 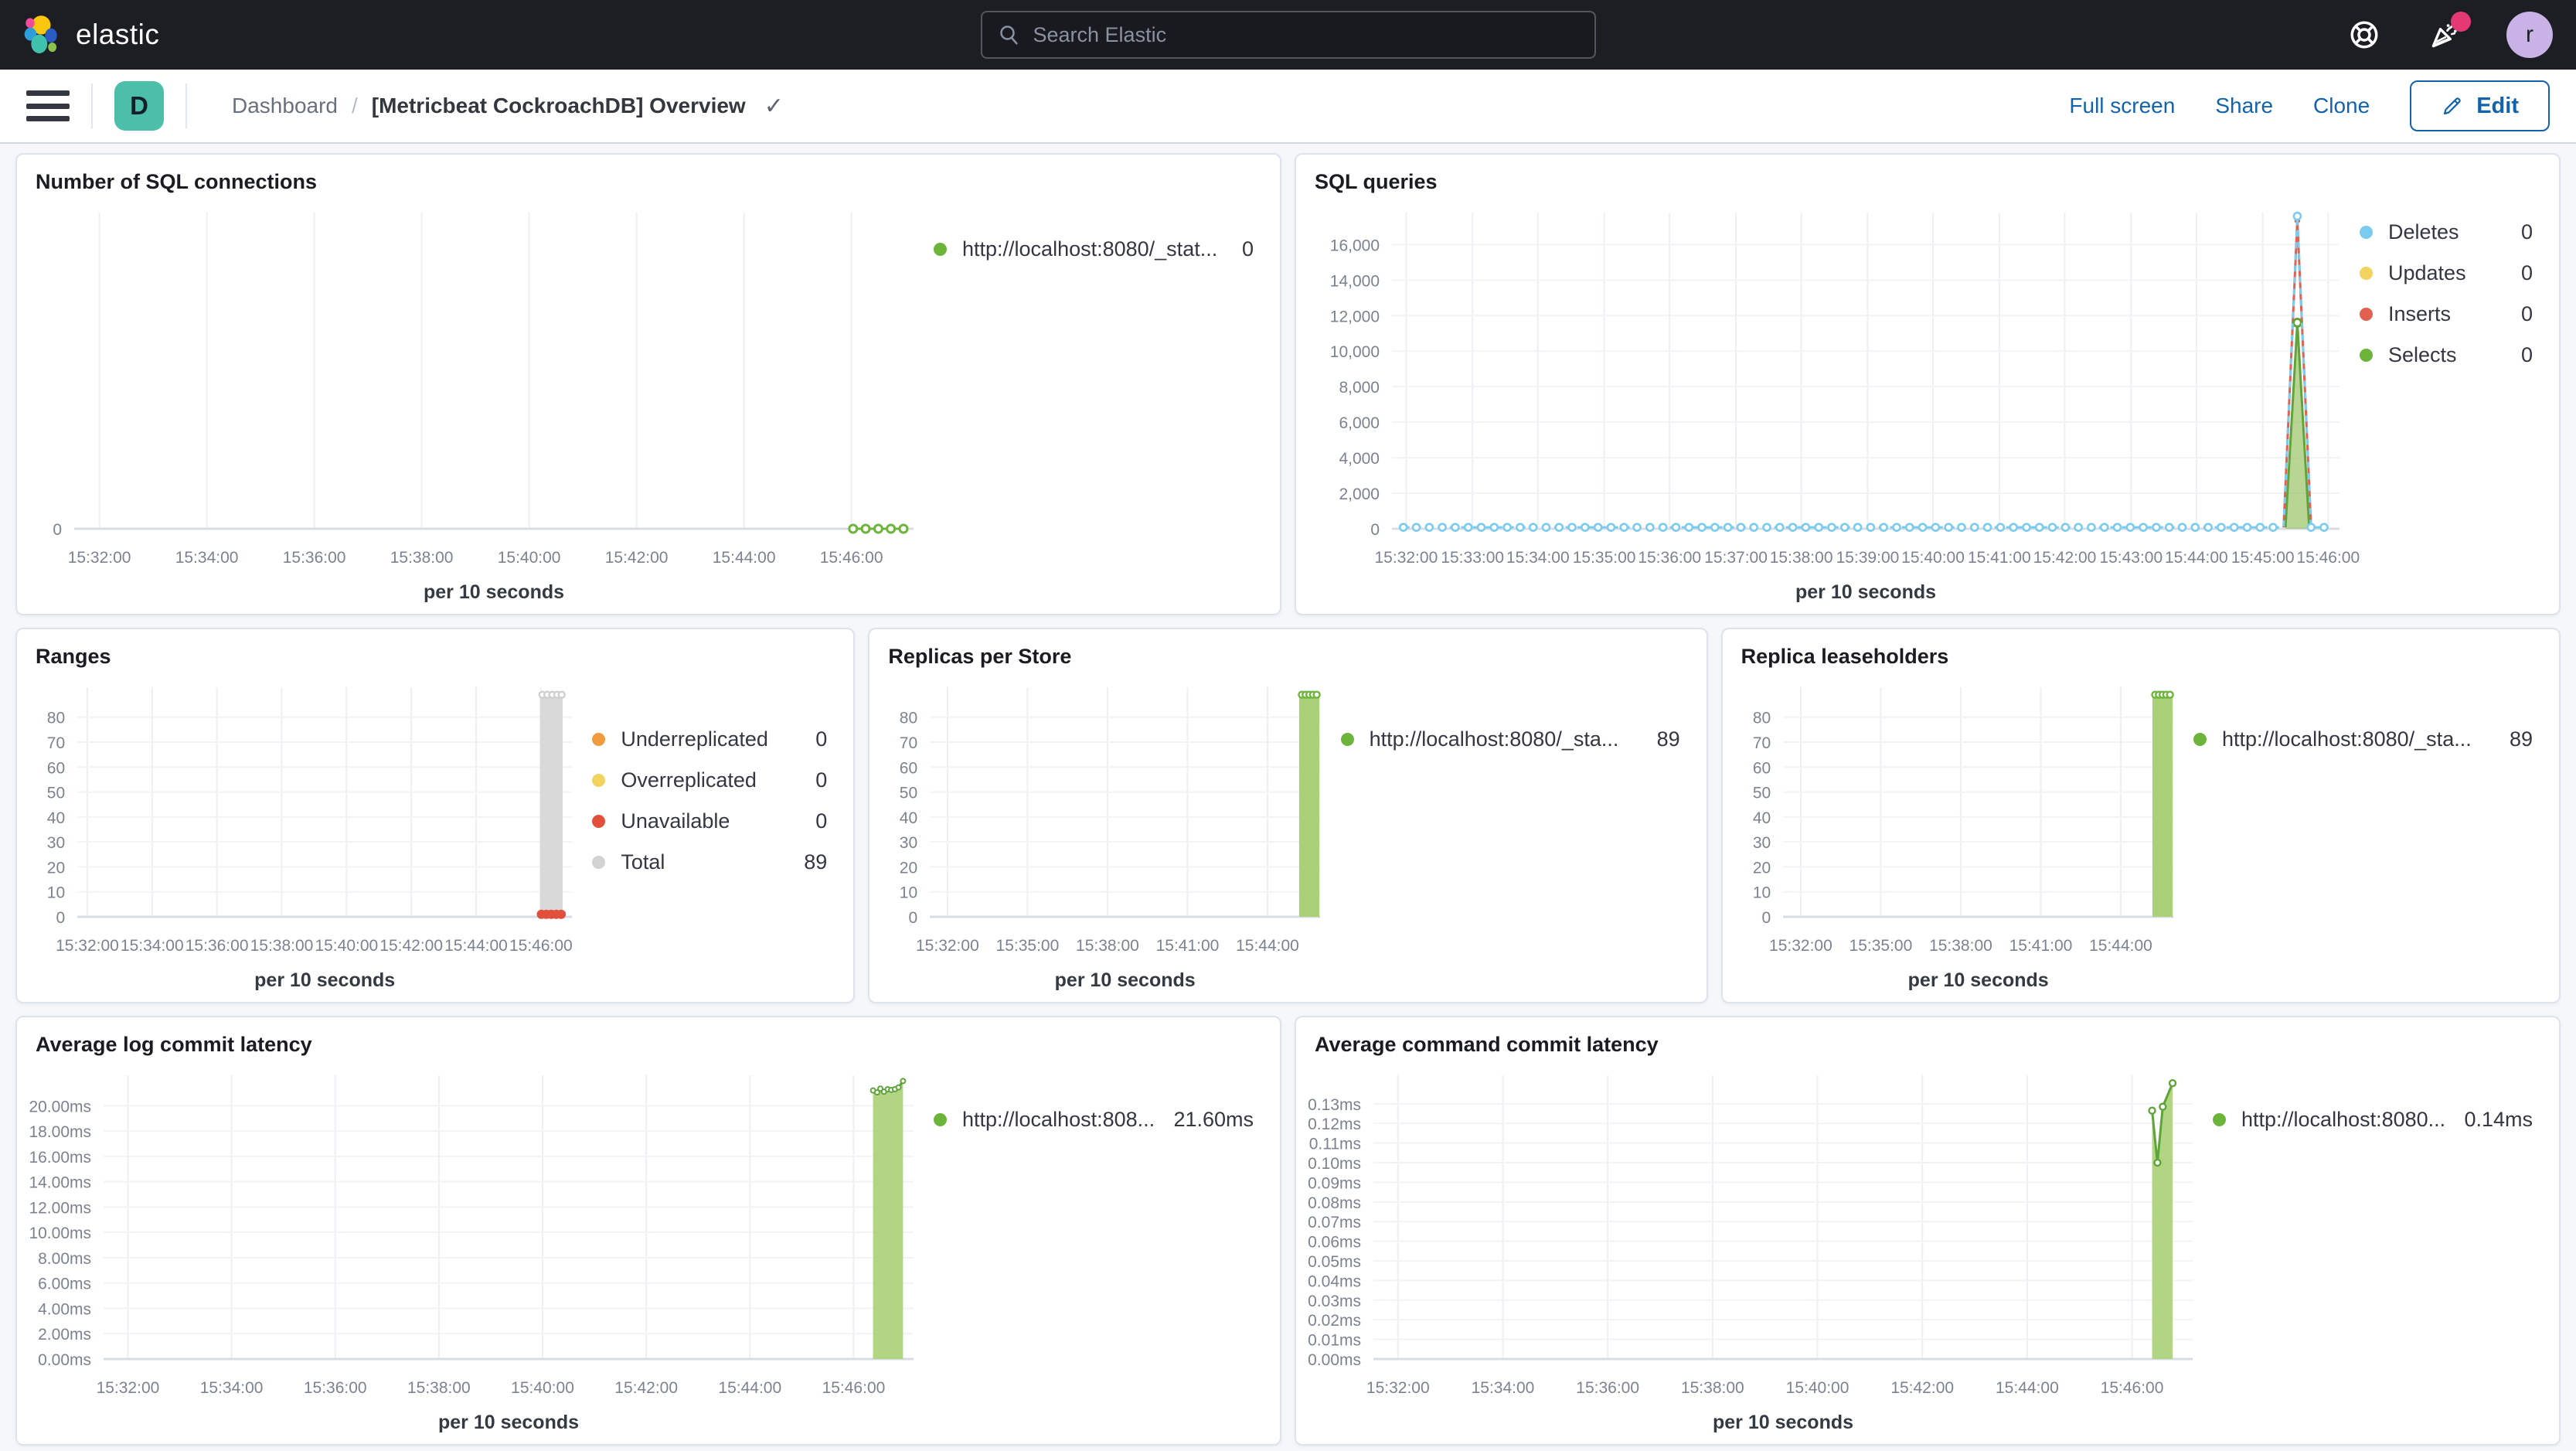 What do you see at coordinates (1376, 181) in the screenshot?
I see `panel-title: SQL queries` at bounding box center [1376, 181].